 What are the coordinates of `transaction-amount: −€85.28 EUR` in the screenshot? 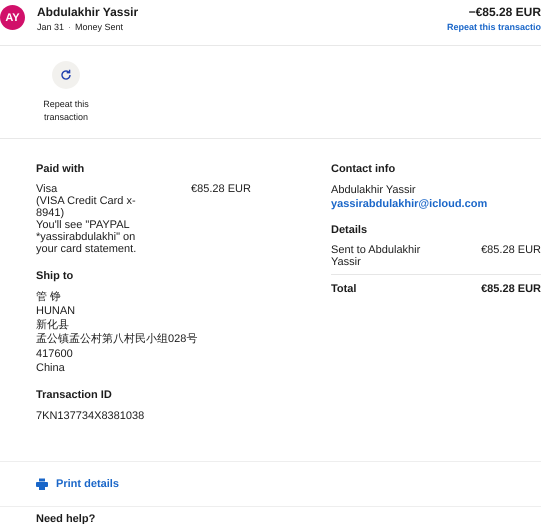 It's located at (504, 12).